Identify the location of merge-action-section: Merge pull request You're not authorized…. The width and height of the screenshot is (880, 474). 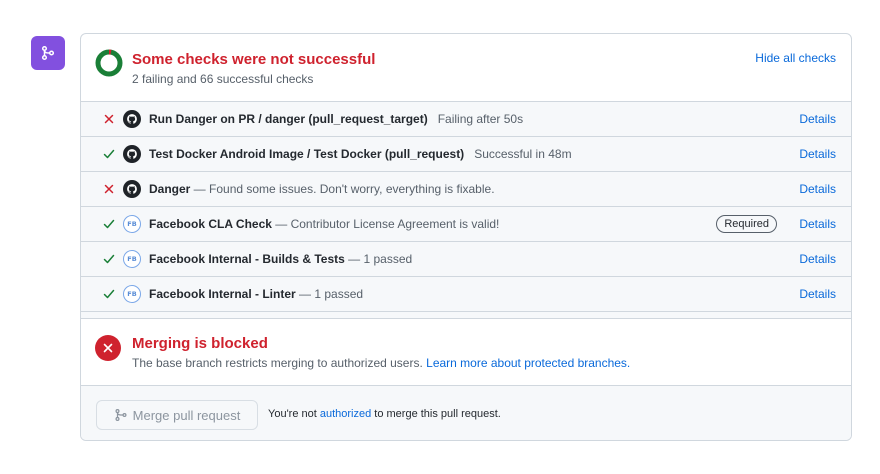
(466, 413).